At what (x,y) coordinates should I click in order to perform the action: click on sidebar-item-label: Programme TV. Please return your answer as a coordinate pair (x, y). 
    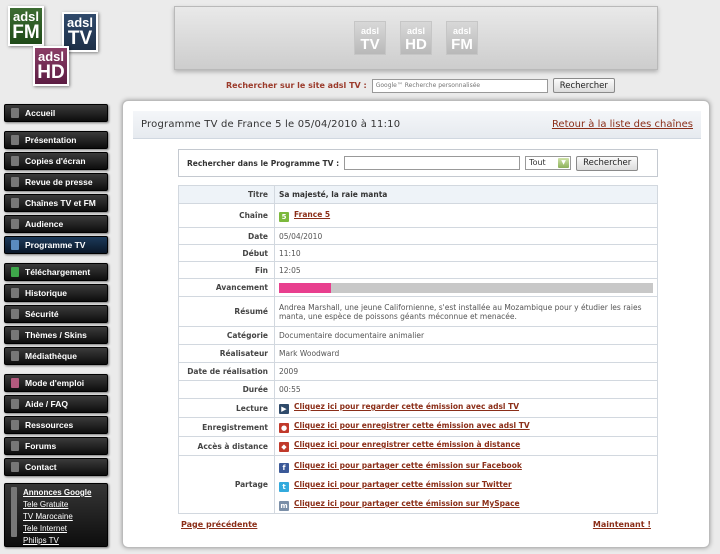
    Looking at the image, I should click on (55, 245).